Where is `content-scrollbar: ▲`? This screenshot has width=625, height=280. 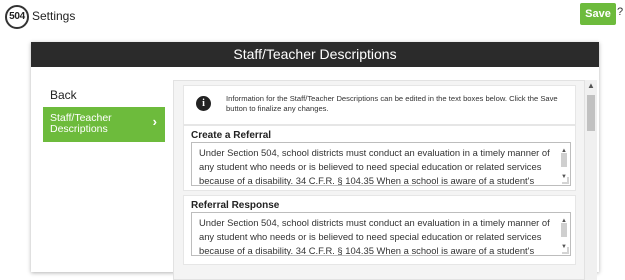
content-scrollbar: ▲ is located at coordinates (591, 180).